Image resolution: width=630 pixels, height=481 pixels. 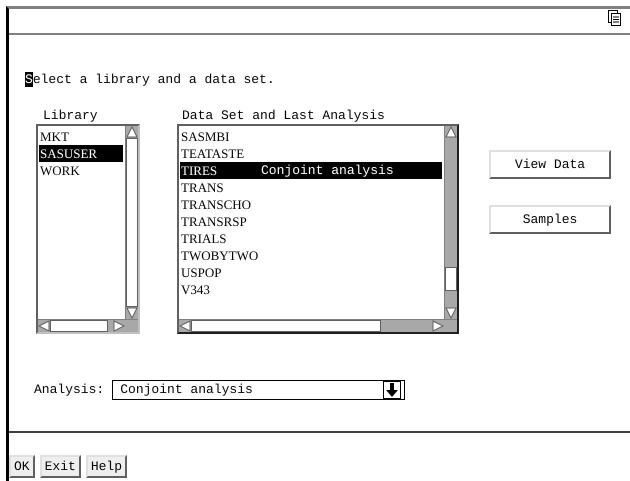 What do you see at coordinates (392, 390) in the screenshot?
I see `dropdown-arrow-icon` at bounding box center [392, 390].